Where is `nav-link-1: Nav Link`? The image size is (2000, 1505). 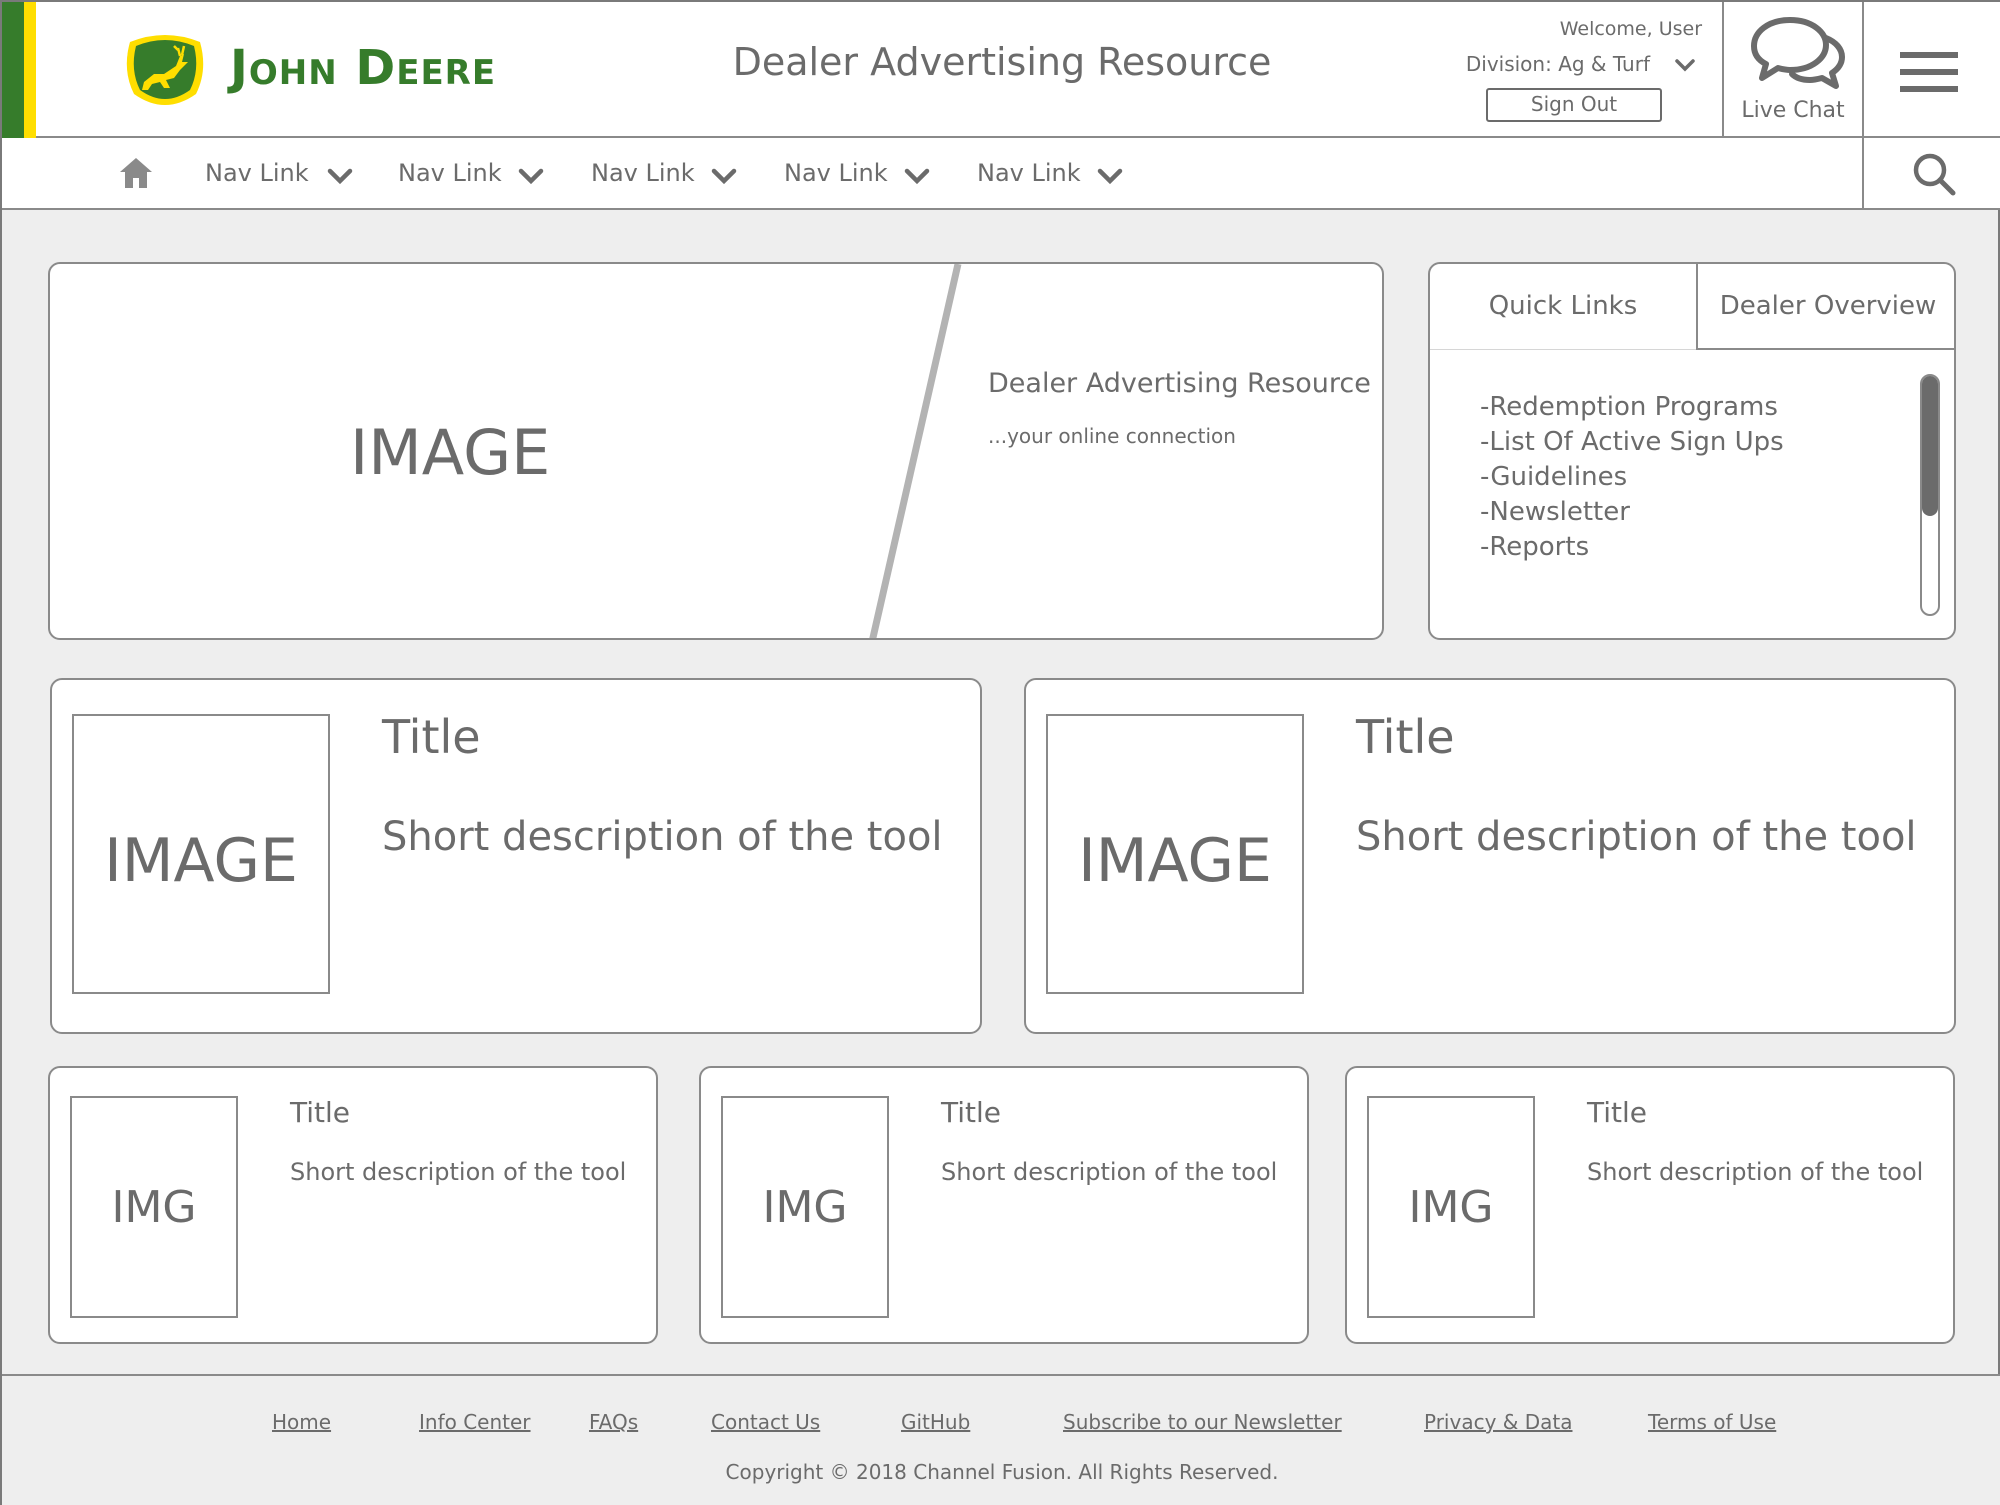
nav-link-1: Nav Link is located at coordinates (280, 174).